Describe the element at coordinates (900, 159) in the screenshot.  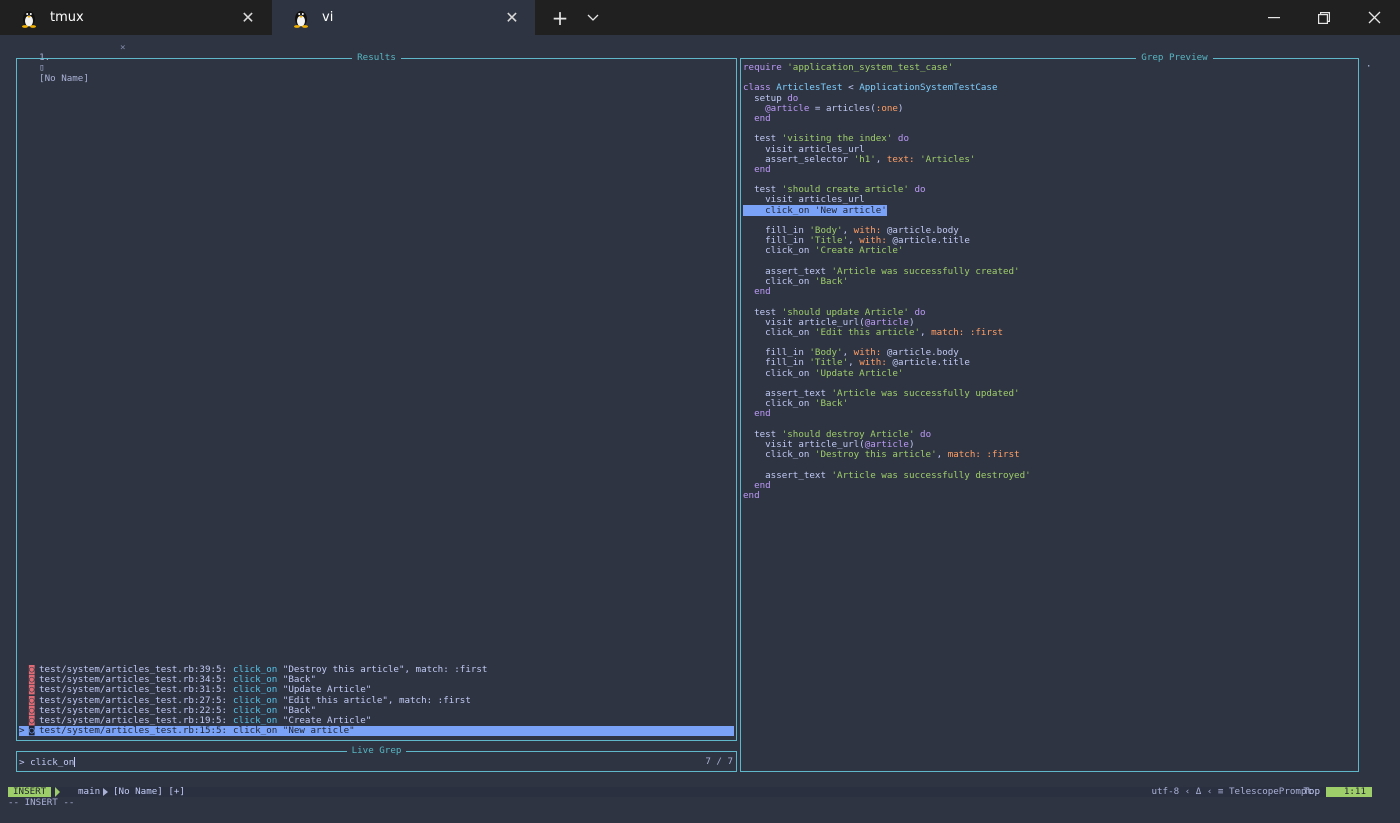
I see `code-token: text:` at that location.